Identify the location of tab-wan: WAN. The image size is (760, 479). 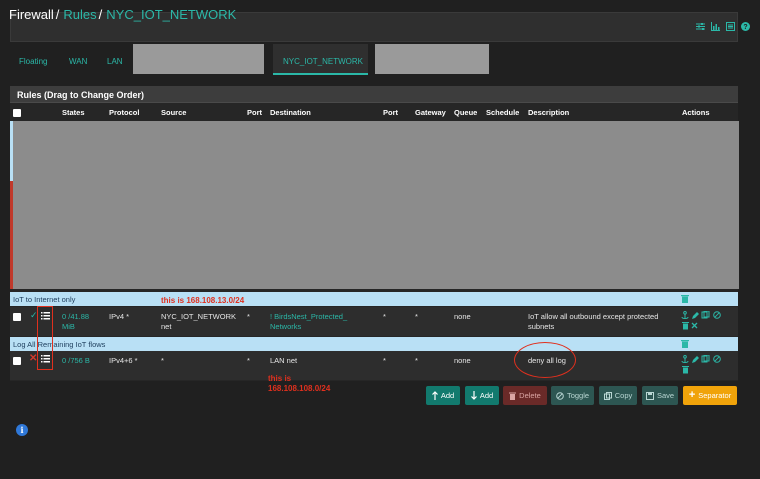
(78, 61).